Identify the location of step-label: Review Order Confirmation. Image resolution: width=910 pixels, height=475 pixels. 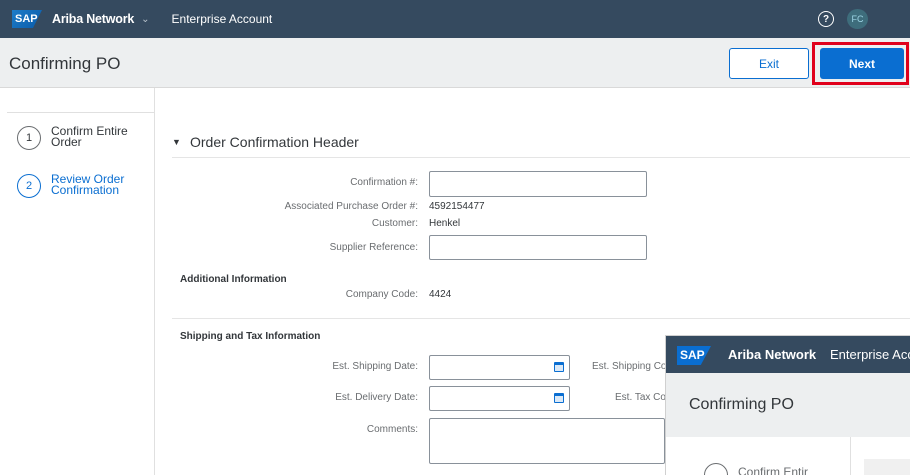
(88, 184).